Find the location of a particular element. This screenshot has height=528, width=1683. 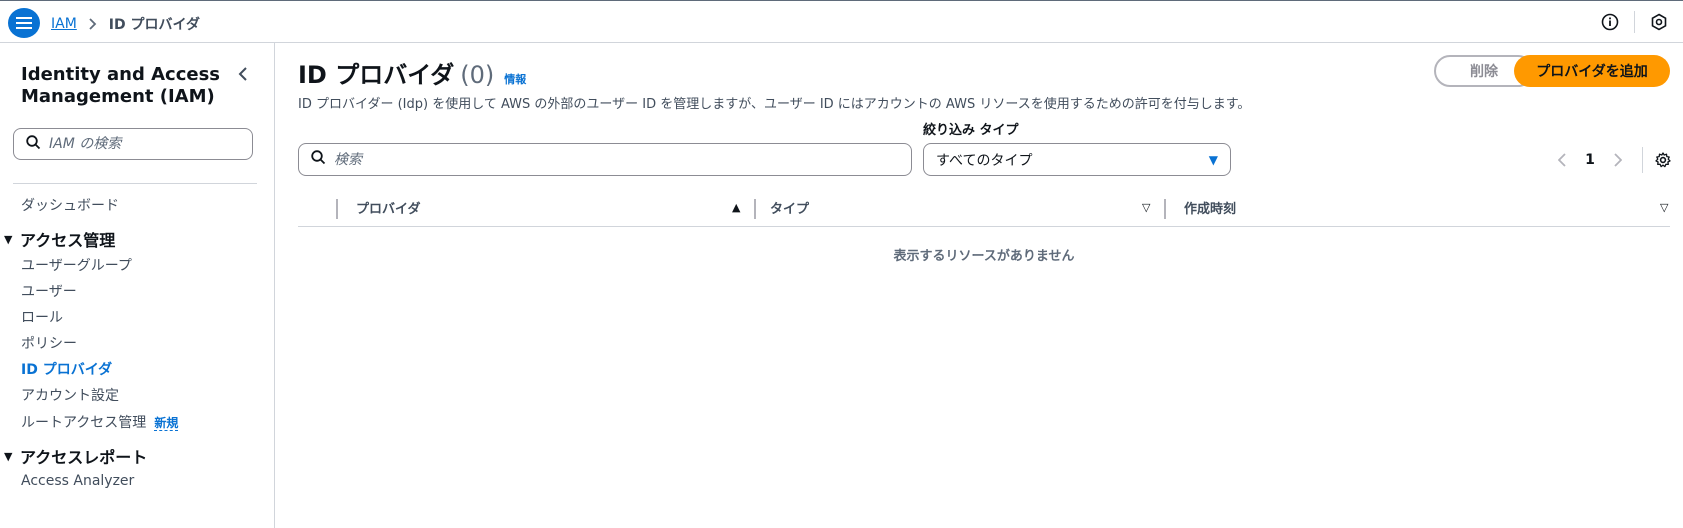

sidebar-search-field is located at coordinates (133, 144).